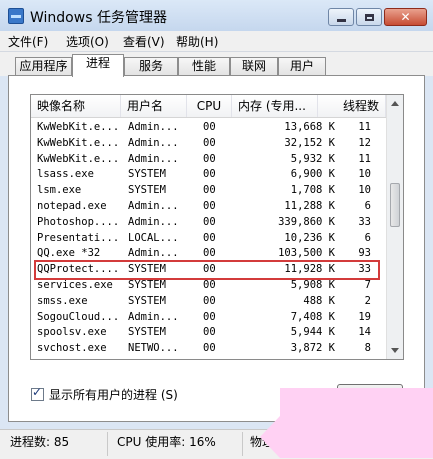 This screenshot has height=459, width=433. I want to click on tab-applications: 应用程序, so click(43, 66).